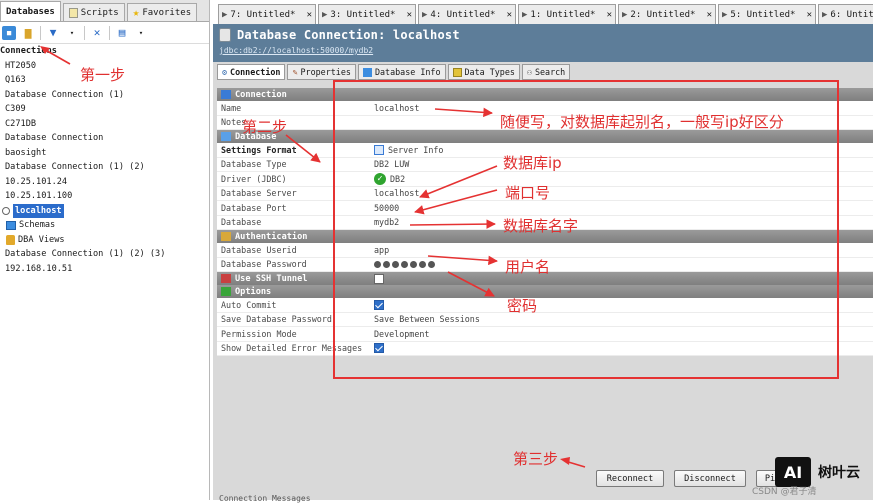 The image size is (873, 503). Describe the element at coordinates (621, 208) in the screenshot. I see `port-field: 50000` at that location.